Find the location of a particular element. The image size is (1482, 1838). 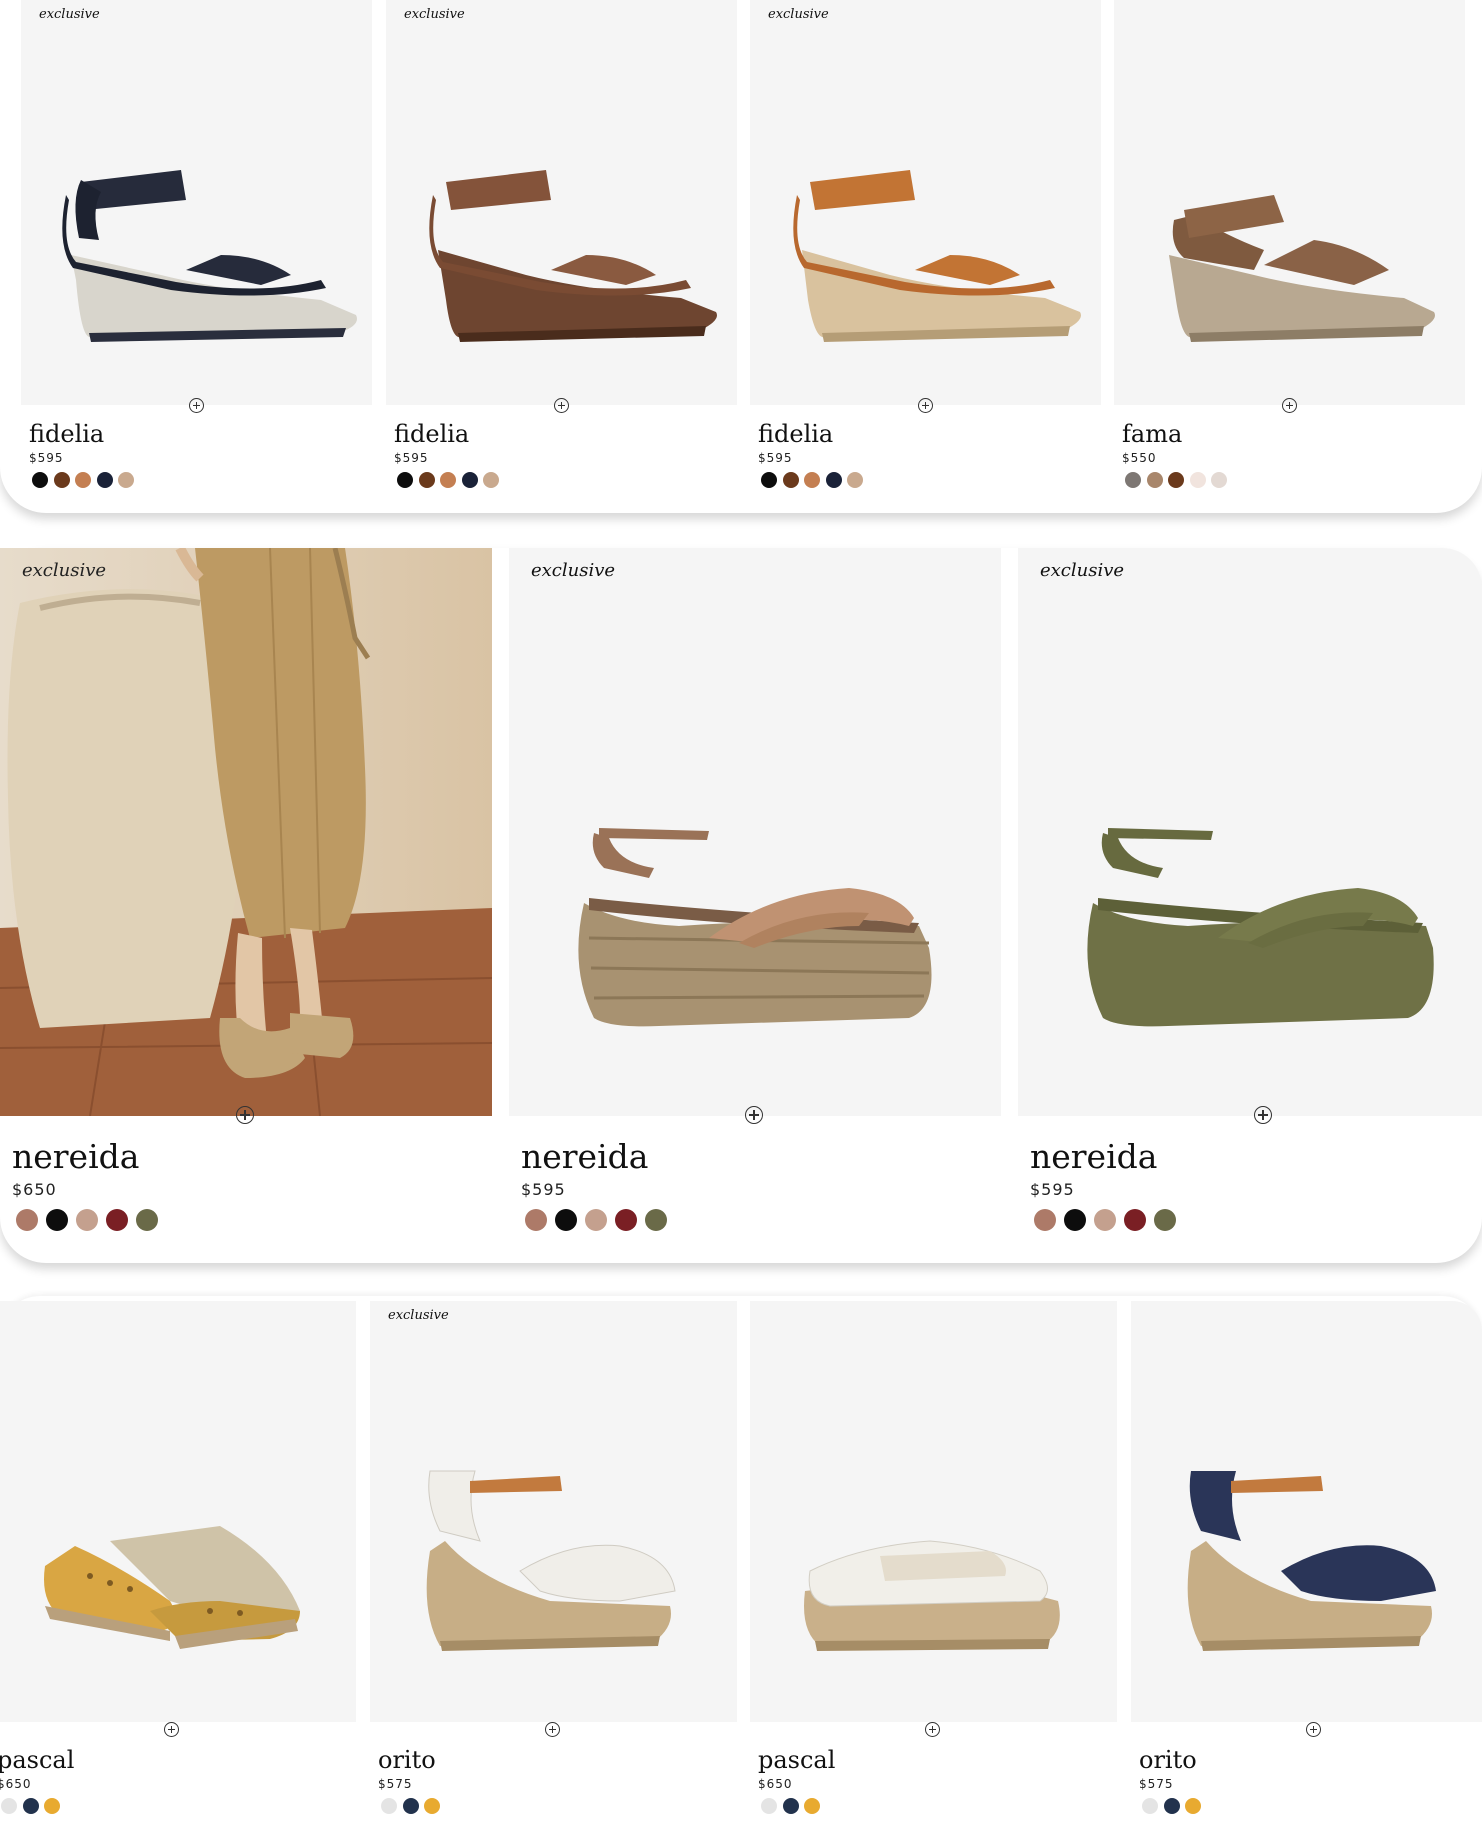

color-swatches is located at coordinates (91, 1220).